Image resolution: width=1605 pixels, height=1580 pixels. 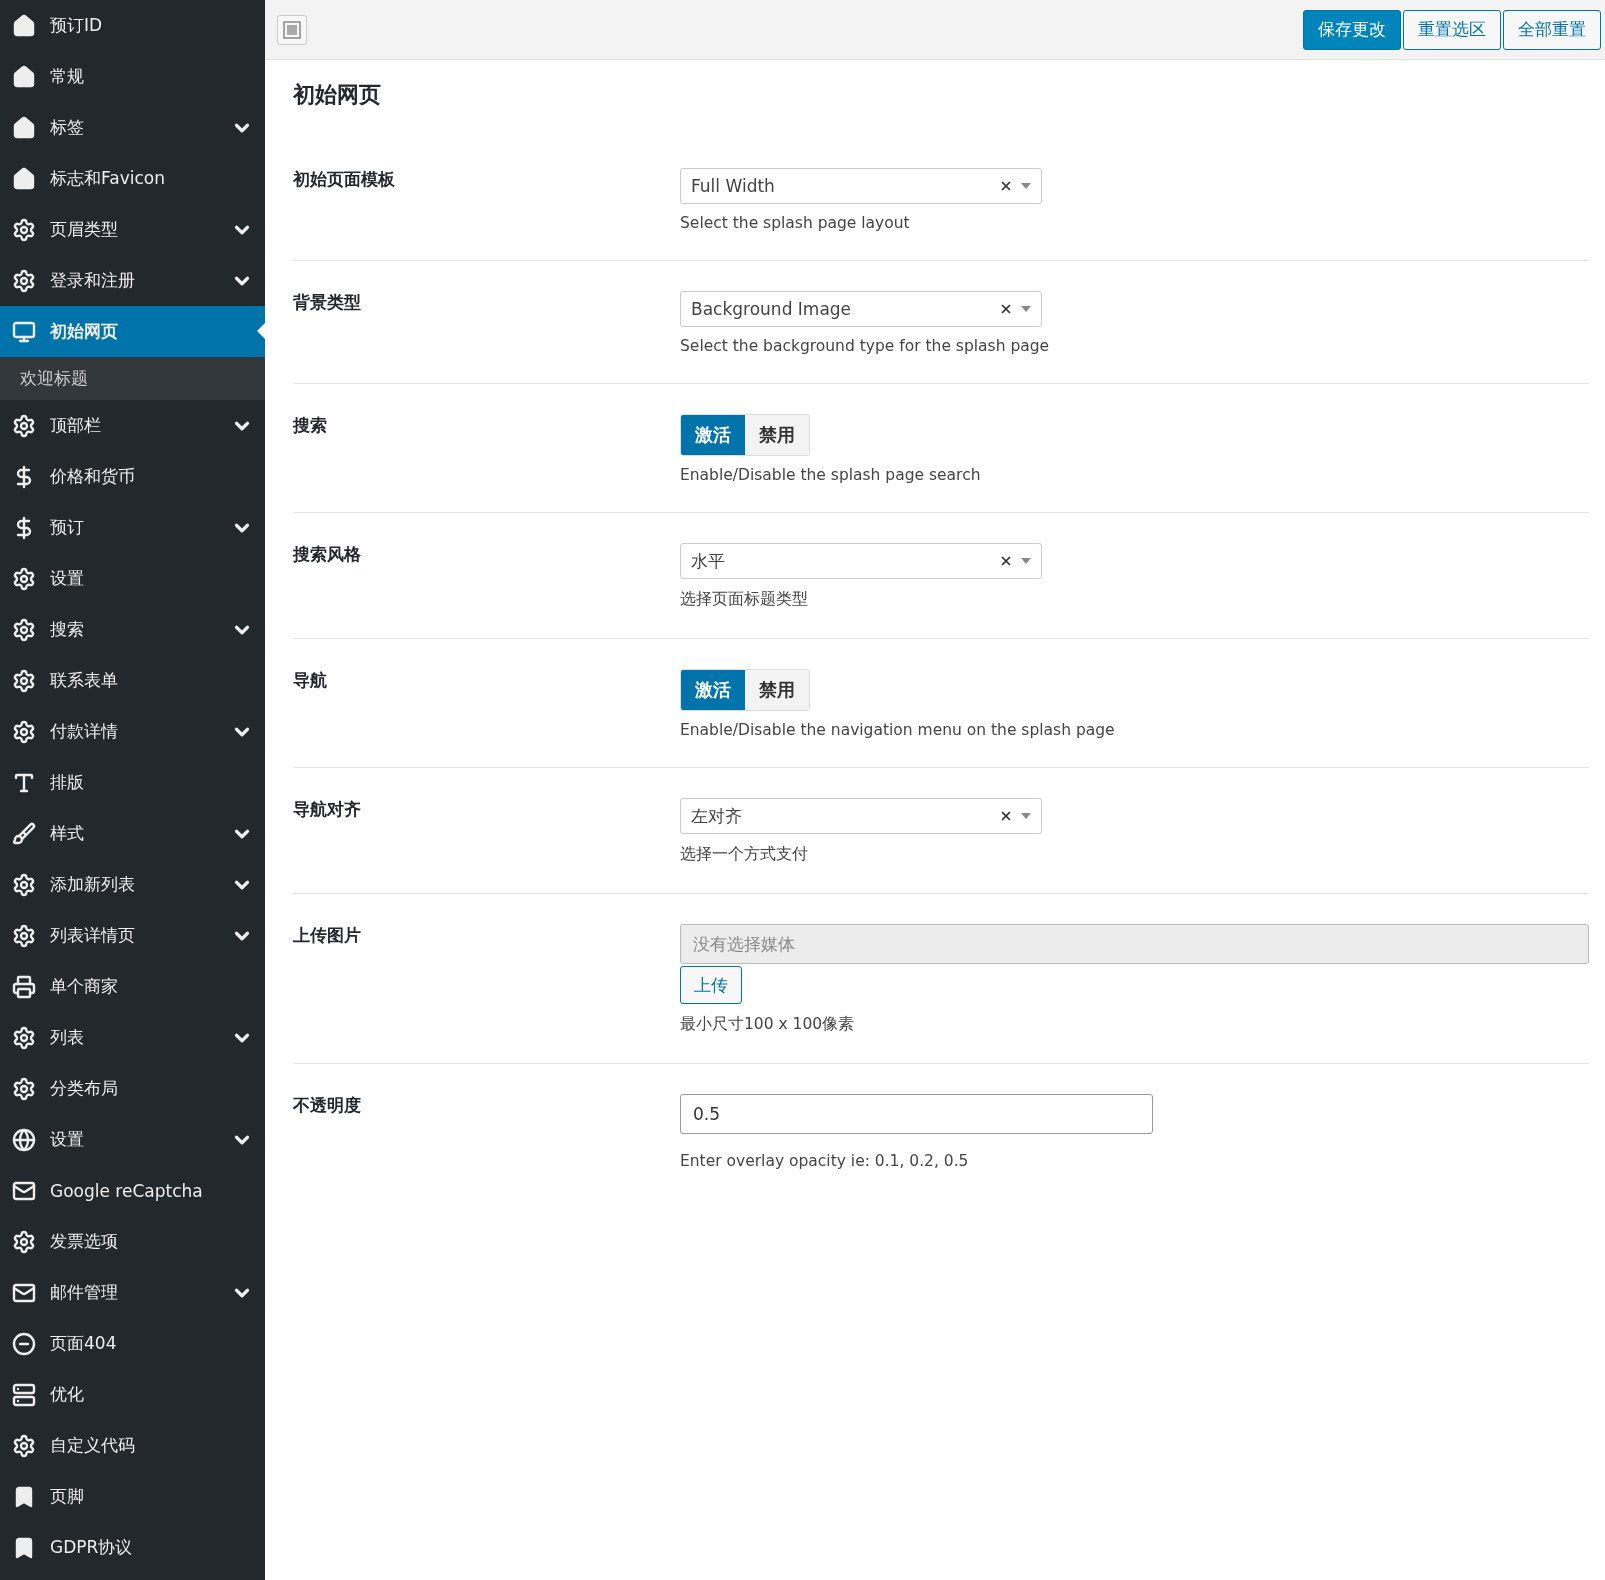 I want to click on field-label: 搜索, so click(x=310, y=425).